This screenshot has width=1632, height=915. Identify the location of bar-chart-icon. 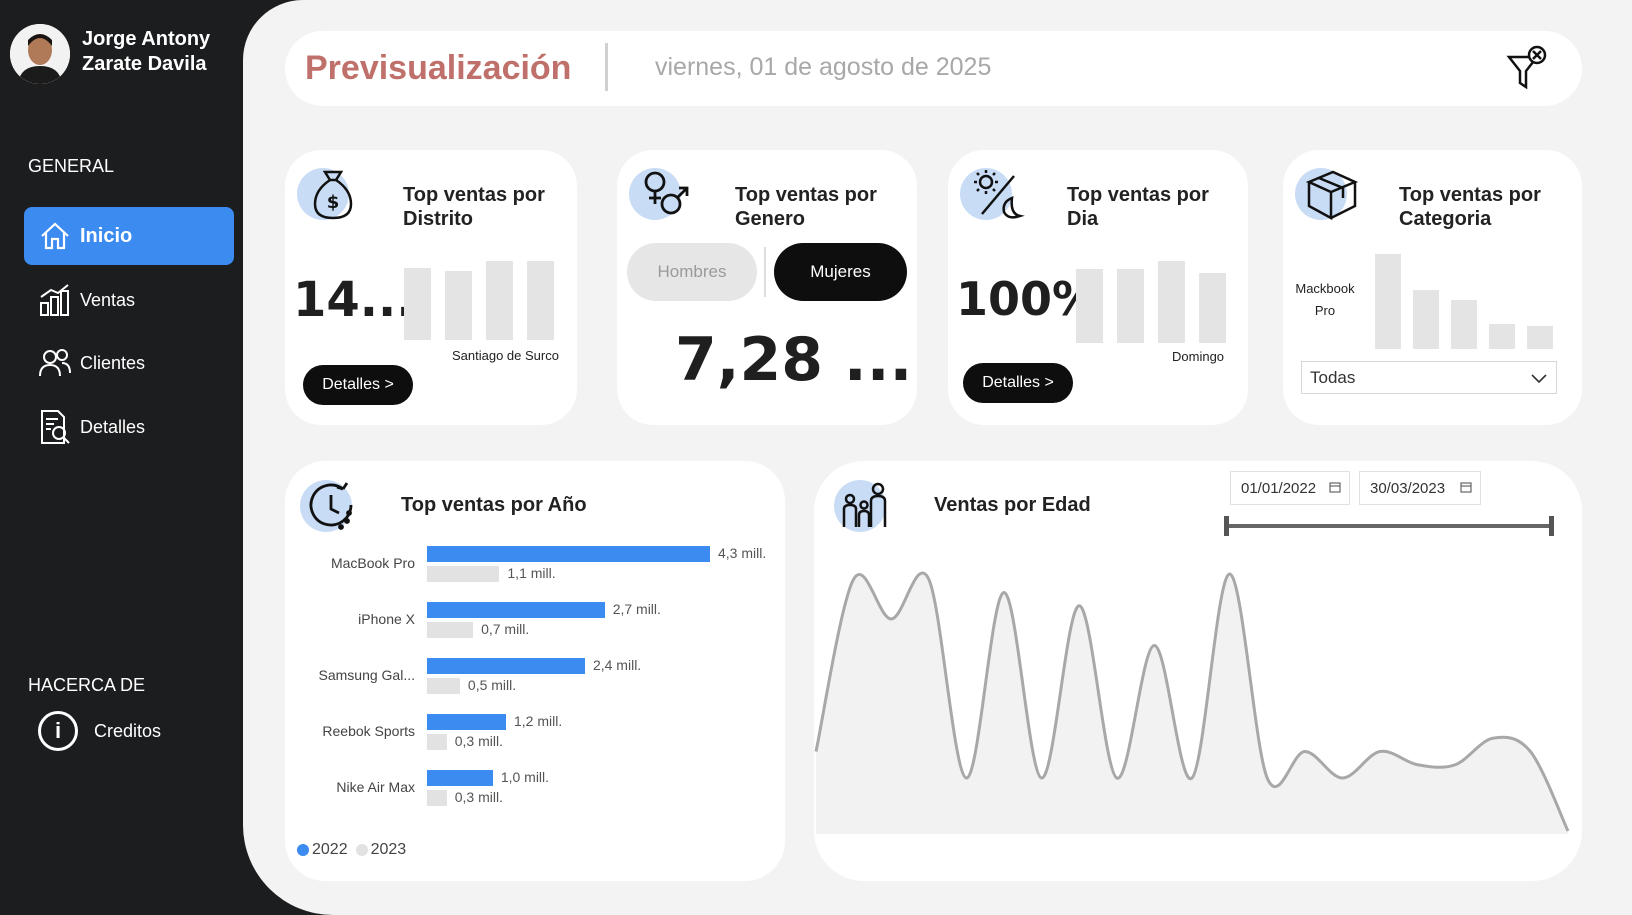
(55, 300).